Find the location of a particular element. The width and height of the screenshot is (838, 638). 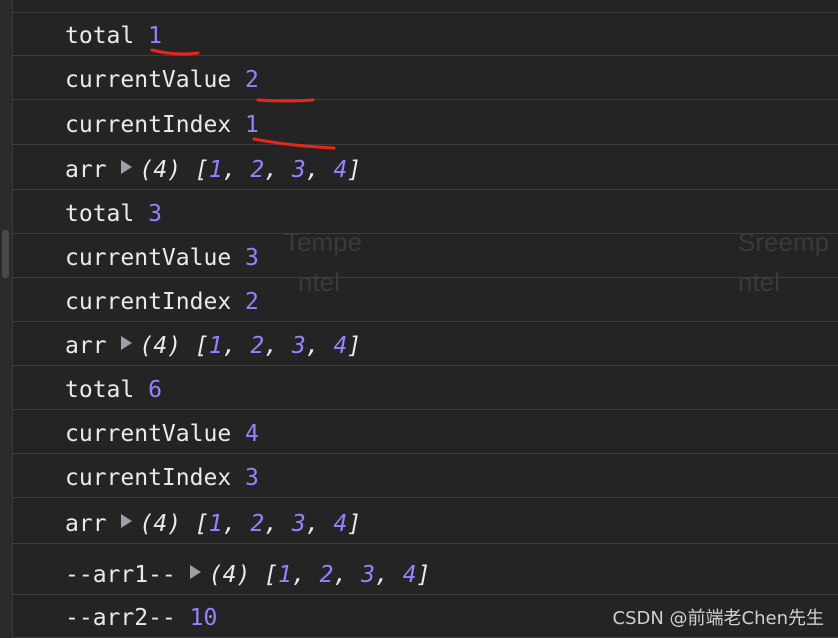

red-underline-annotations is located at coordinates (243, 99).